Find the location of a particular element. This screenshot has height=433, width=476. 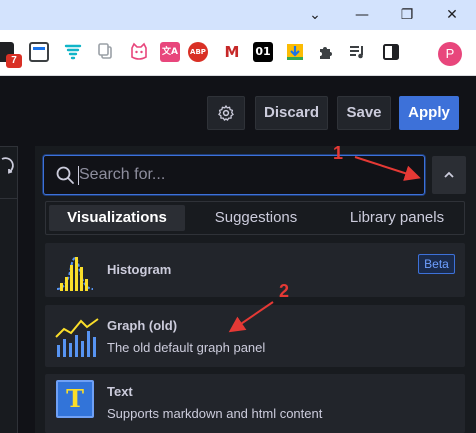

beta-badge: Beta is located at coordinates (436, 264).